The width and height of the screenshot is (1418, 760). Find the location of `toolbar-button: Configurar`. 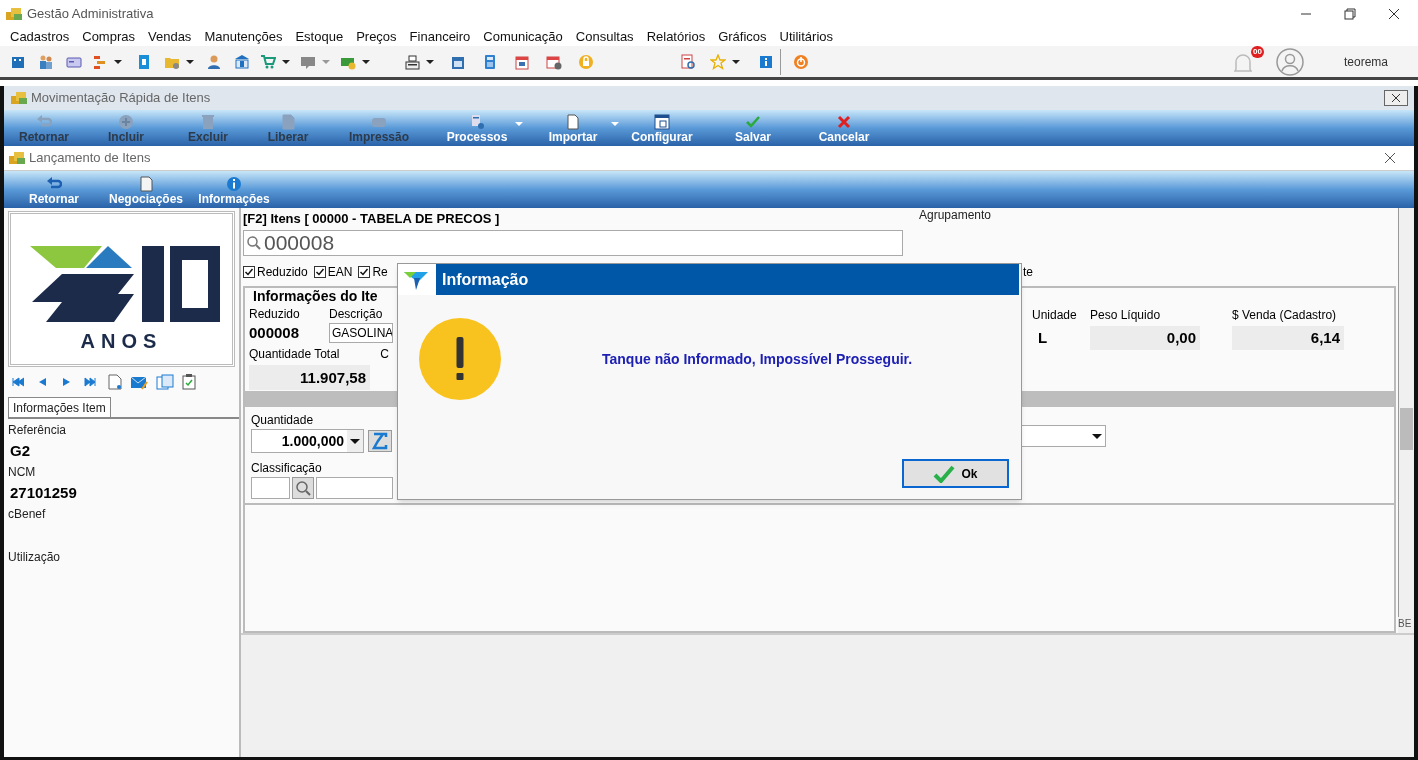

toolbar-button: Configurar is located at coordinates (662, 130).